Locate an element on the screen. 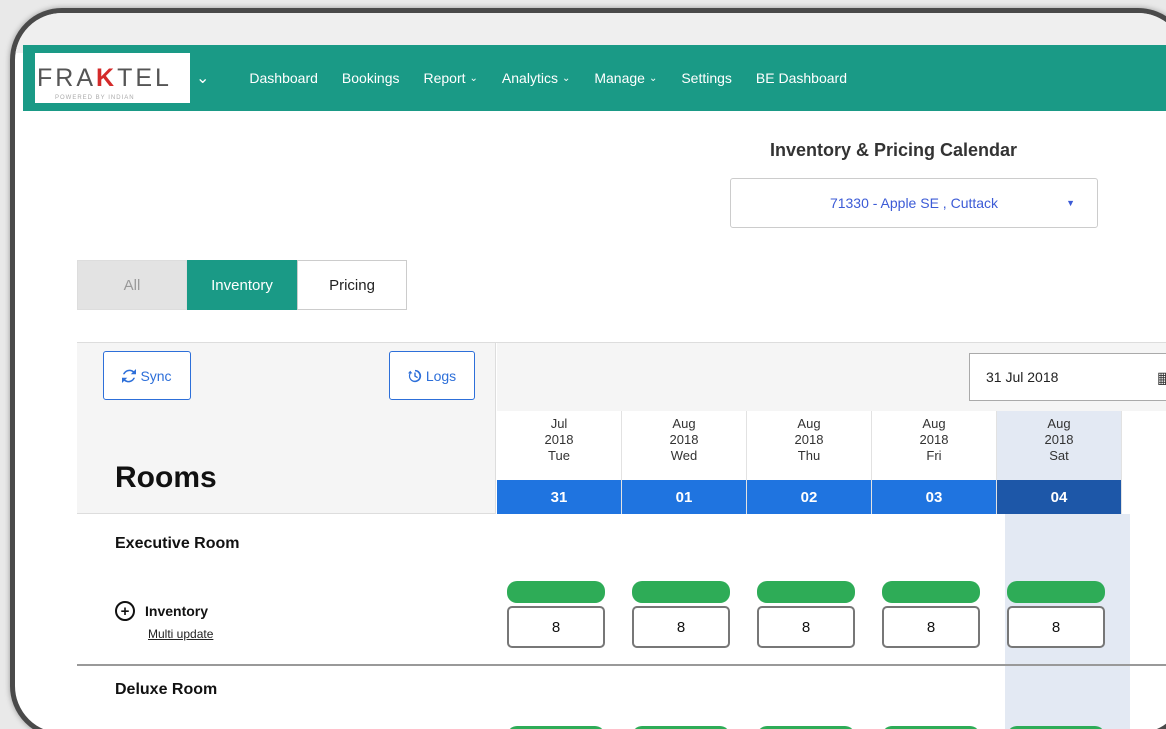 The width and height of the screenshot is (1166, 729). nav-item-dashboard: Dashboard is located at coordinates (283, 78).